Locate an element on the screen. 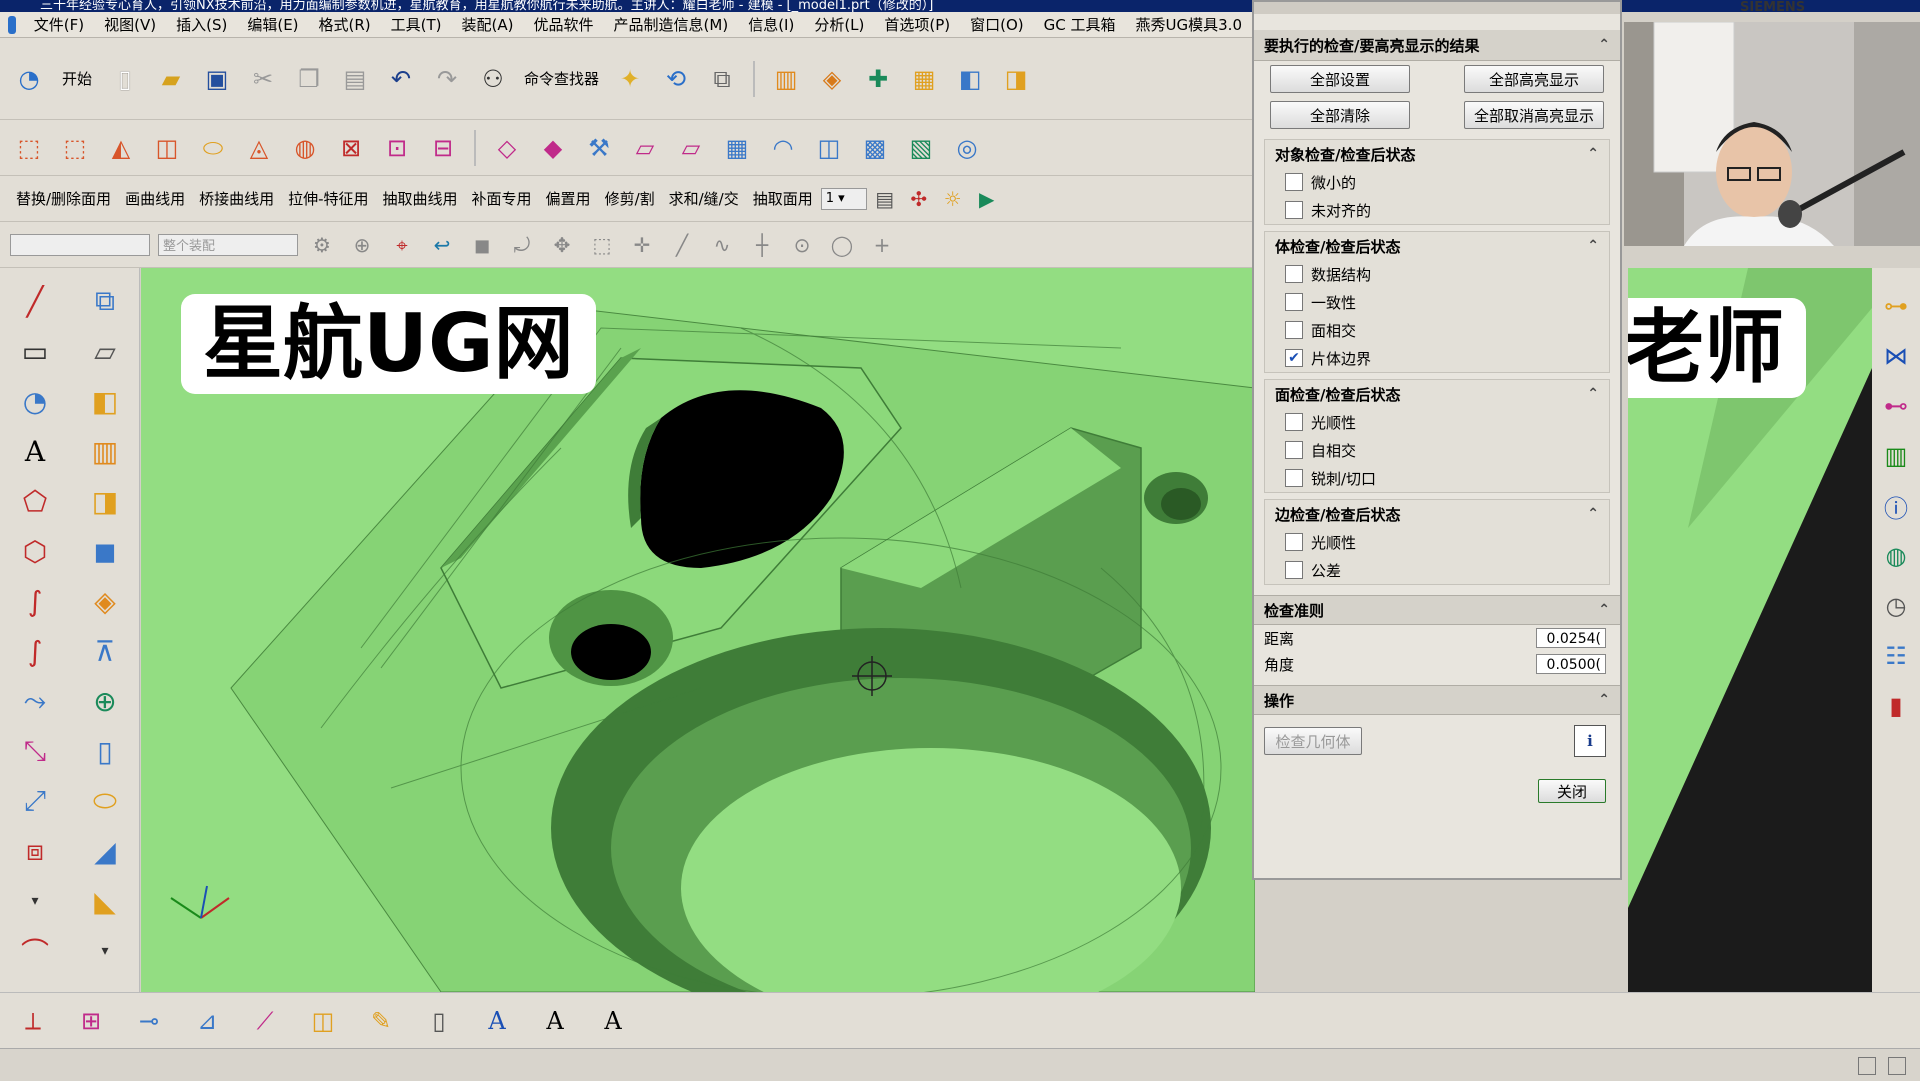  block-icon: ◫ is located at coordinates (167, 148).